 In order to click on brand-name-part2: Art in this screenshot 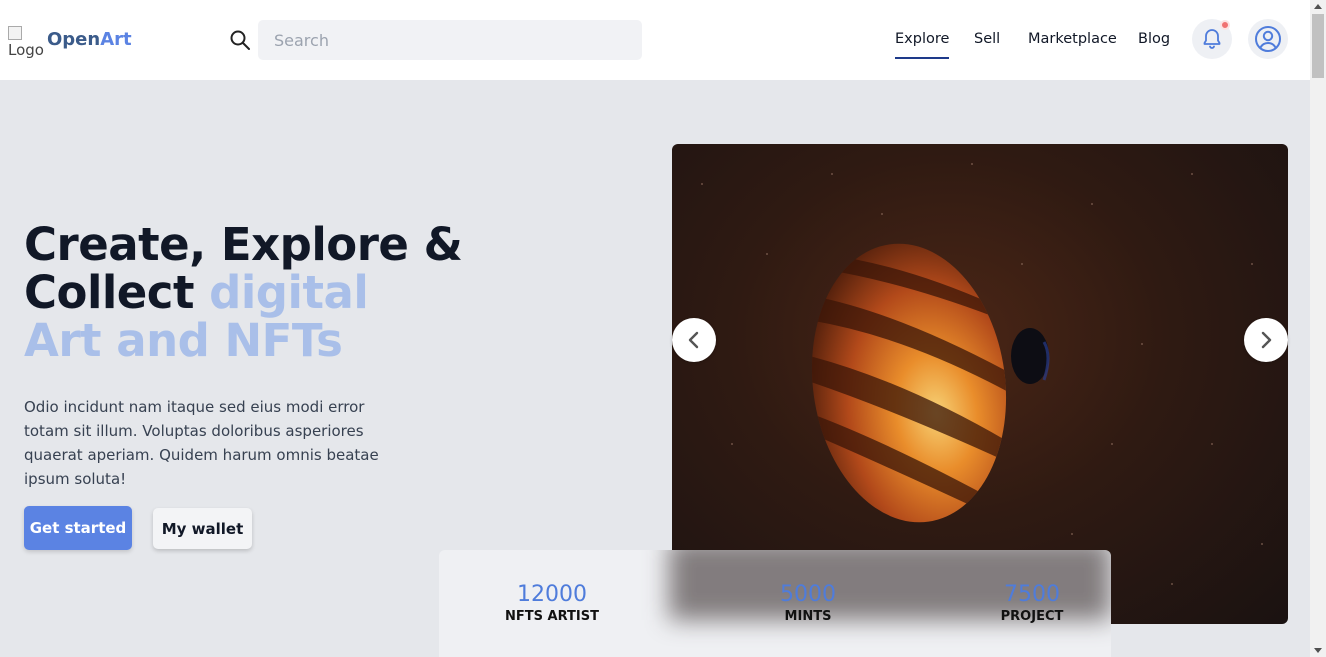, I will do `click(116, 39)`.